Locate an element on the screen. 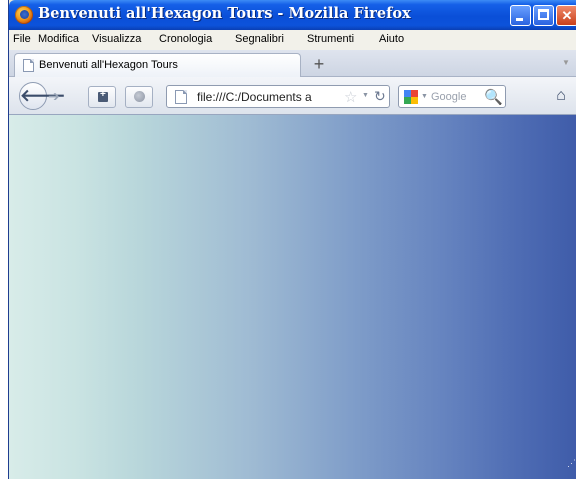 Image resolution: width=576 pixels, height=479 pixels. home-button: ⌂ is located at coordinates (561, 96).